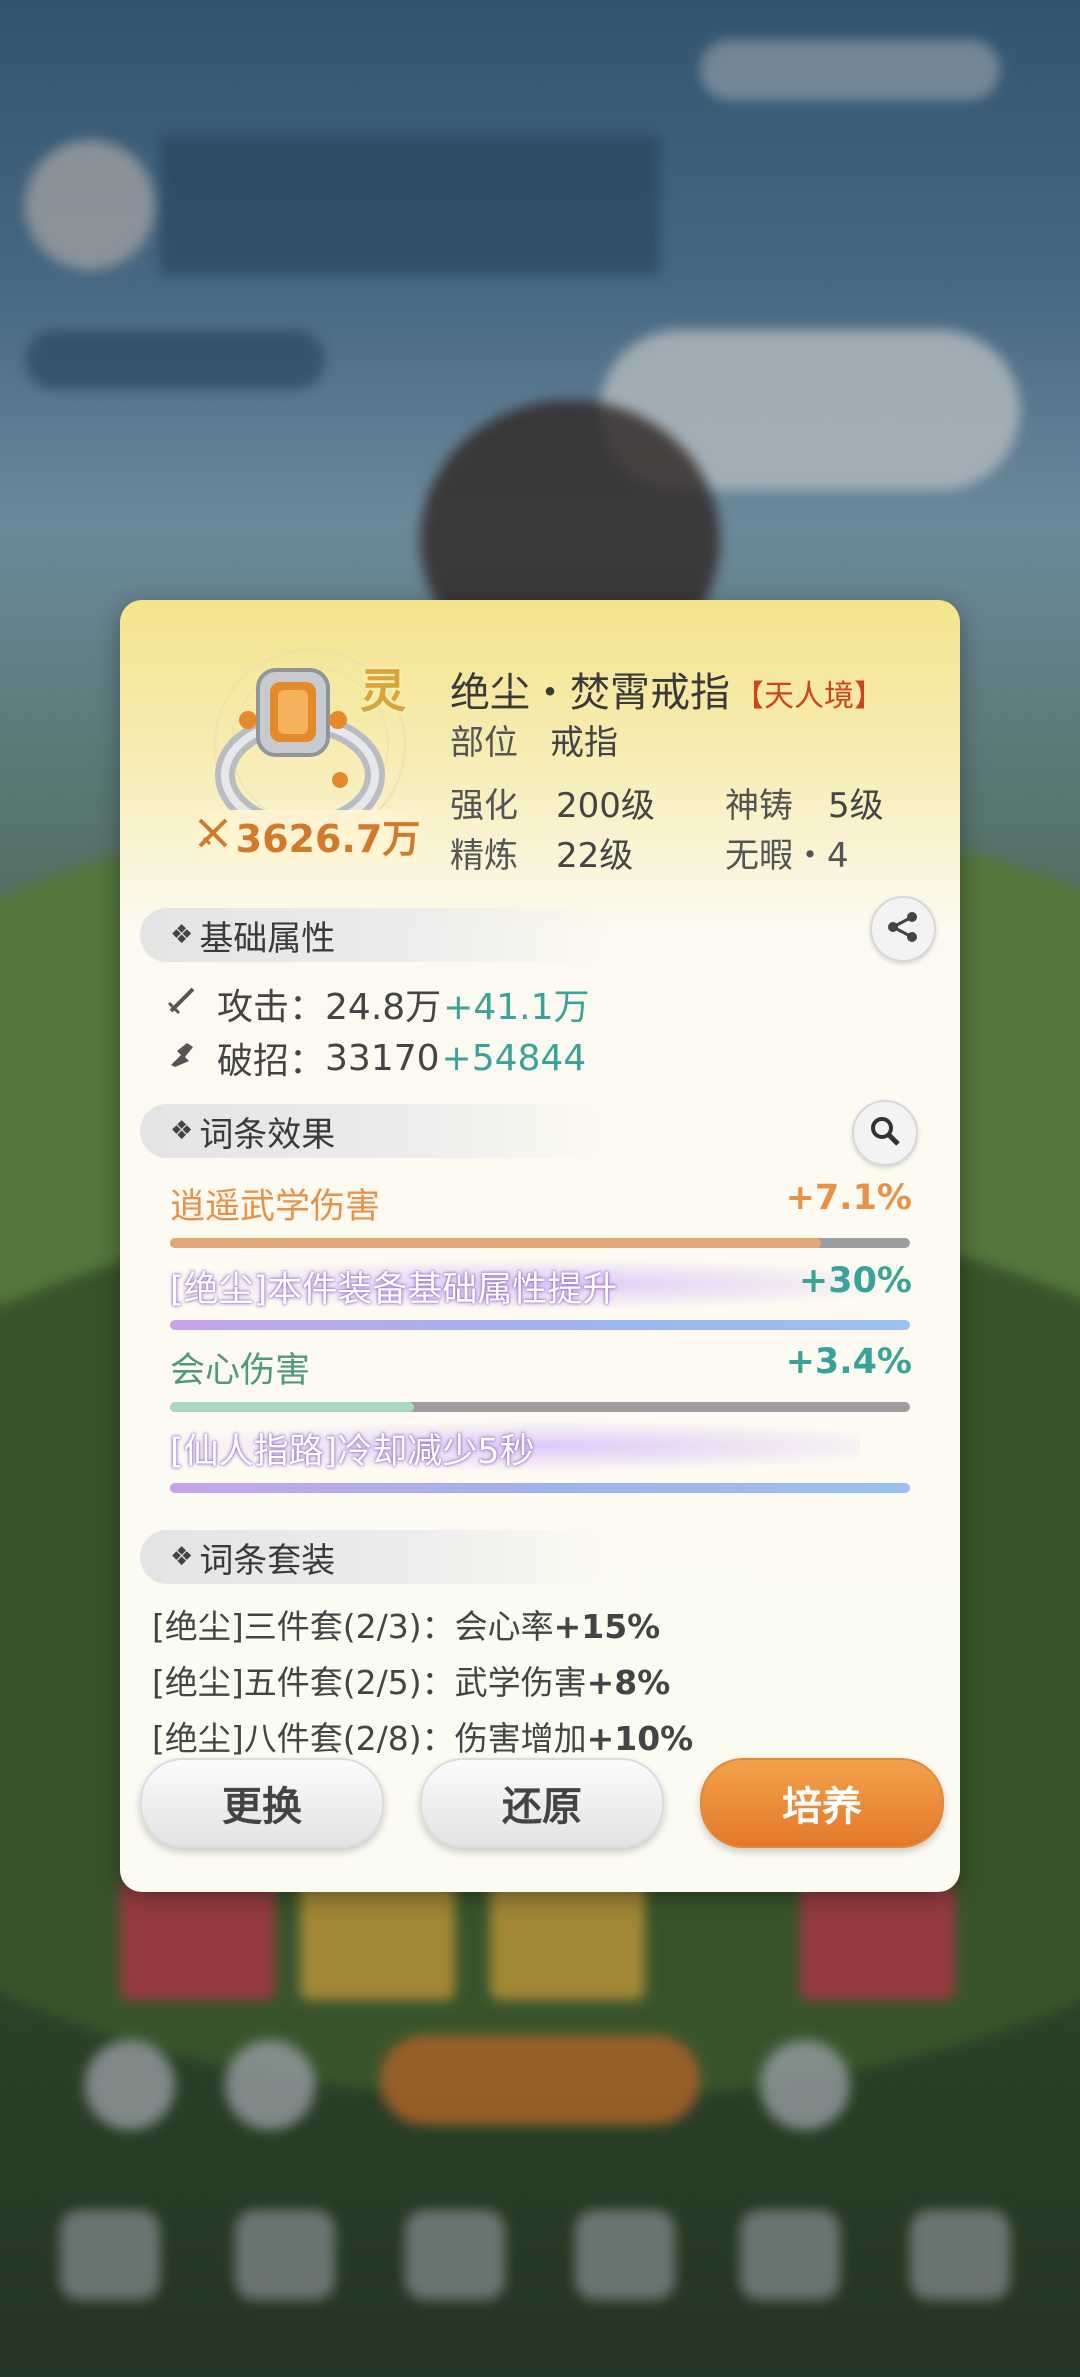  Describe the element at coordinates (185, 1004) in the screenshot. I see `sword-icon` at that location.